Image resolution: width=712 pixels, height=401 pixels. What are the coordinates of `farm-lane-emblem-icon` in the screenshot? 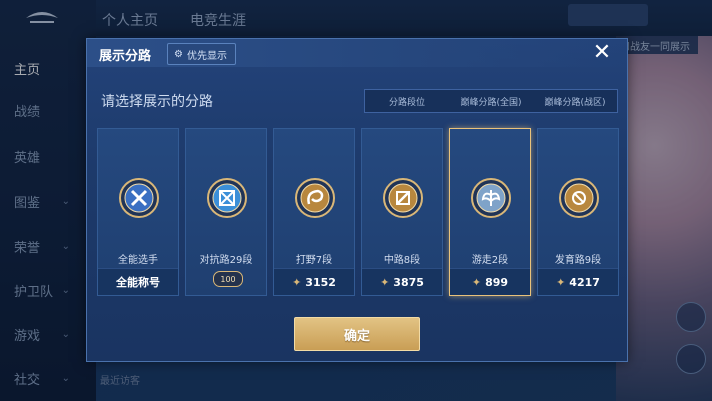 It's located at (579, 198).